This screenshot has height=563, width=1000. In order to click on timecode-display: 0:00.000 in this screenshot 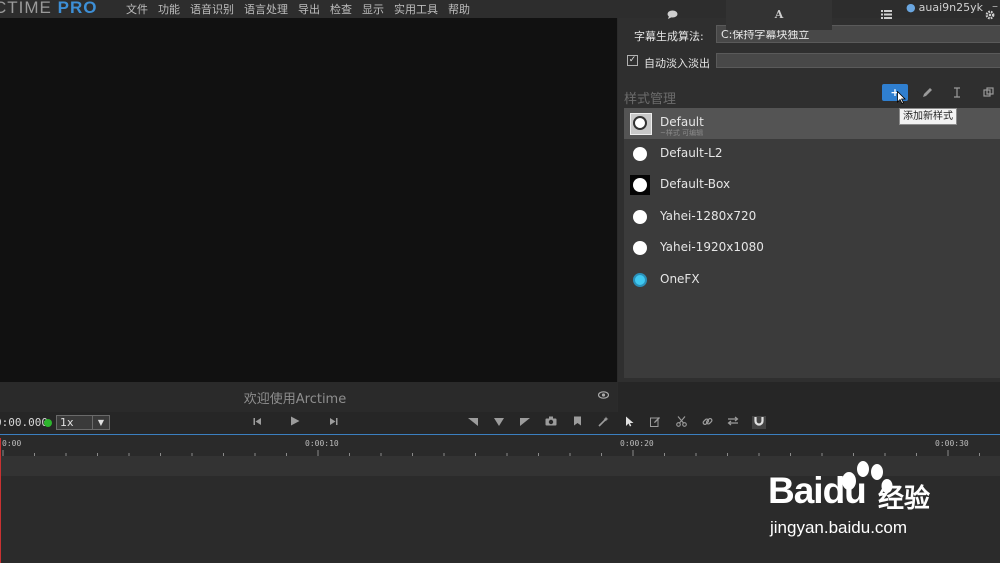, I will do `click(24, 422)`.